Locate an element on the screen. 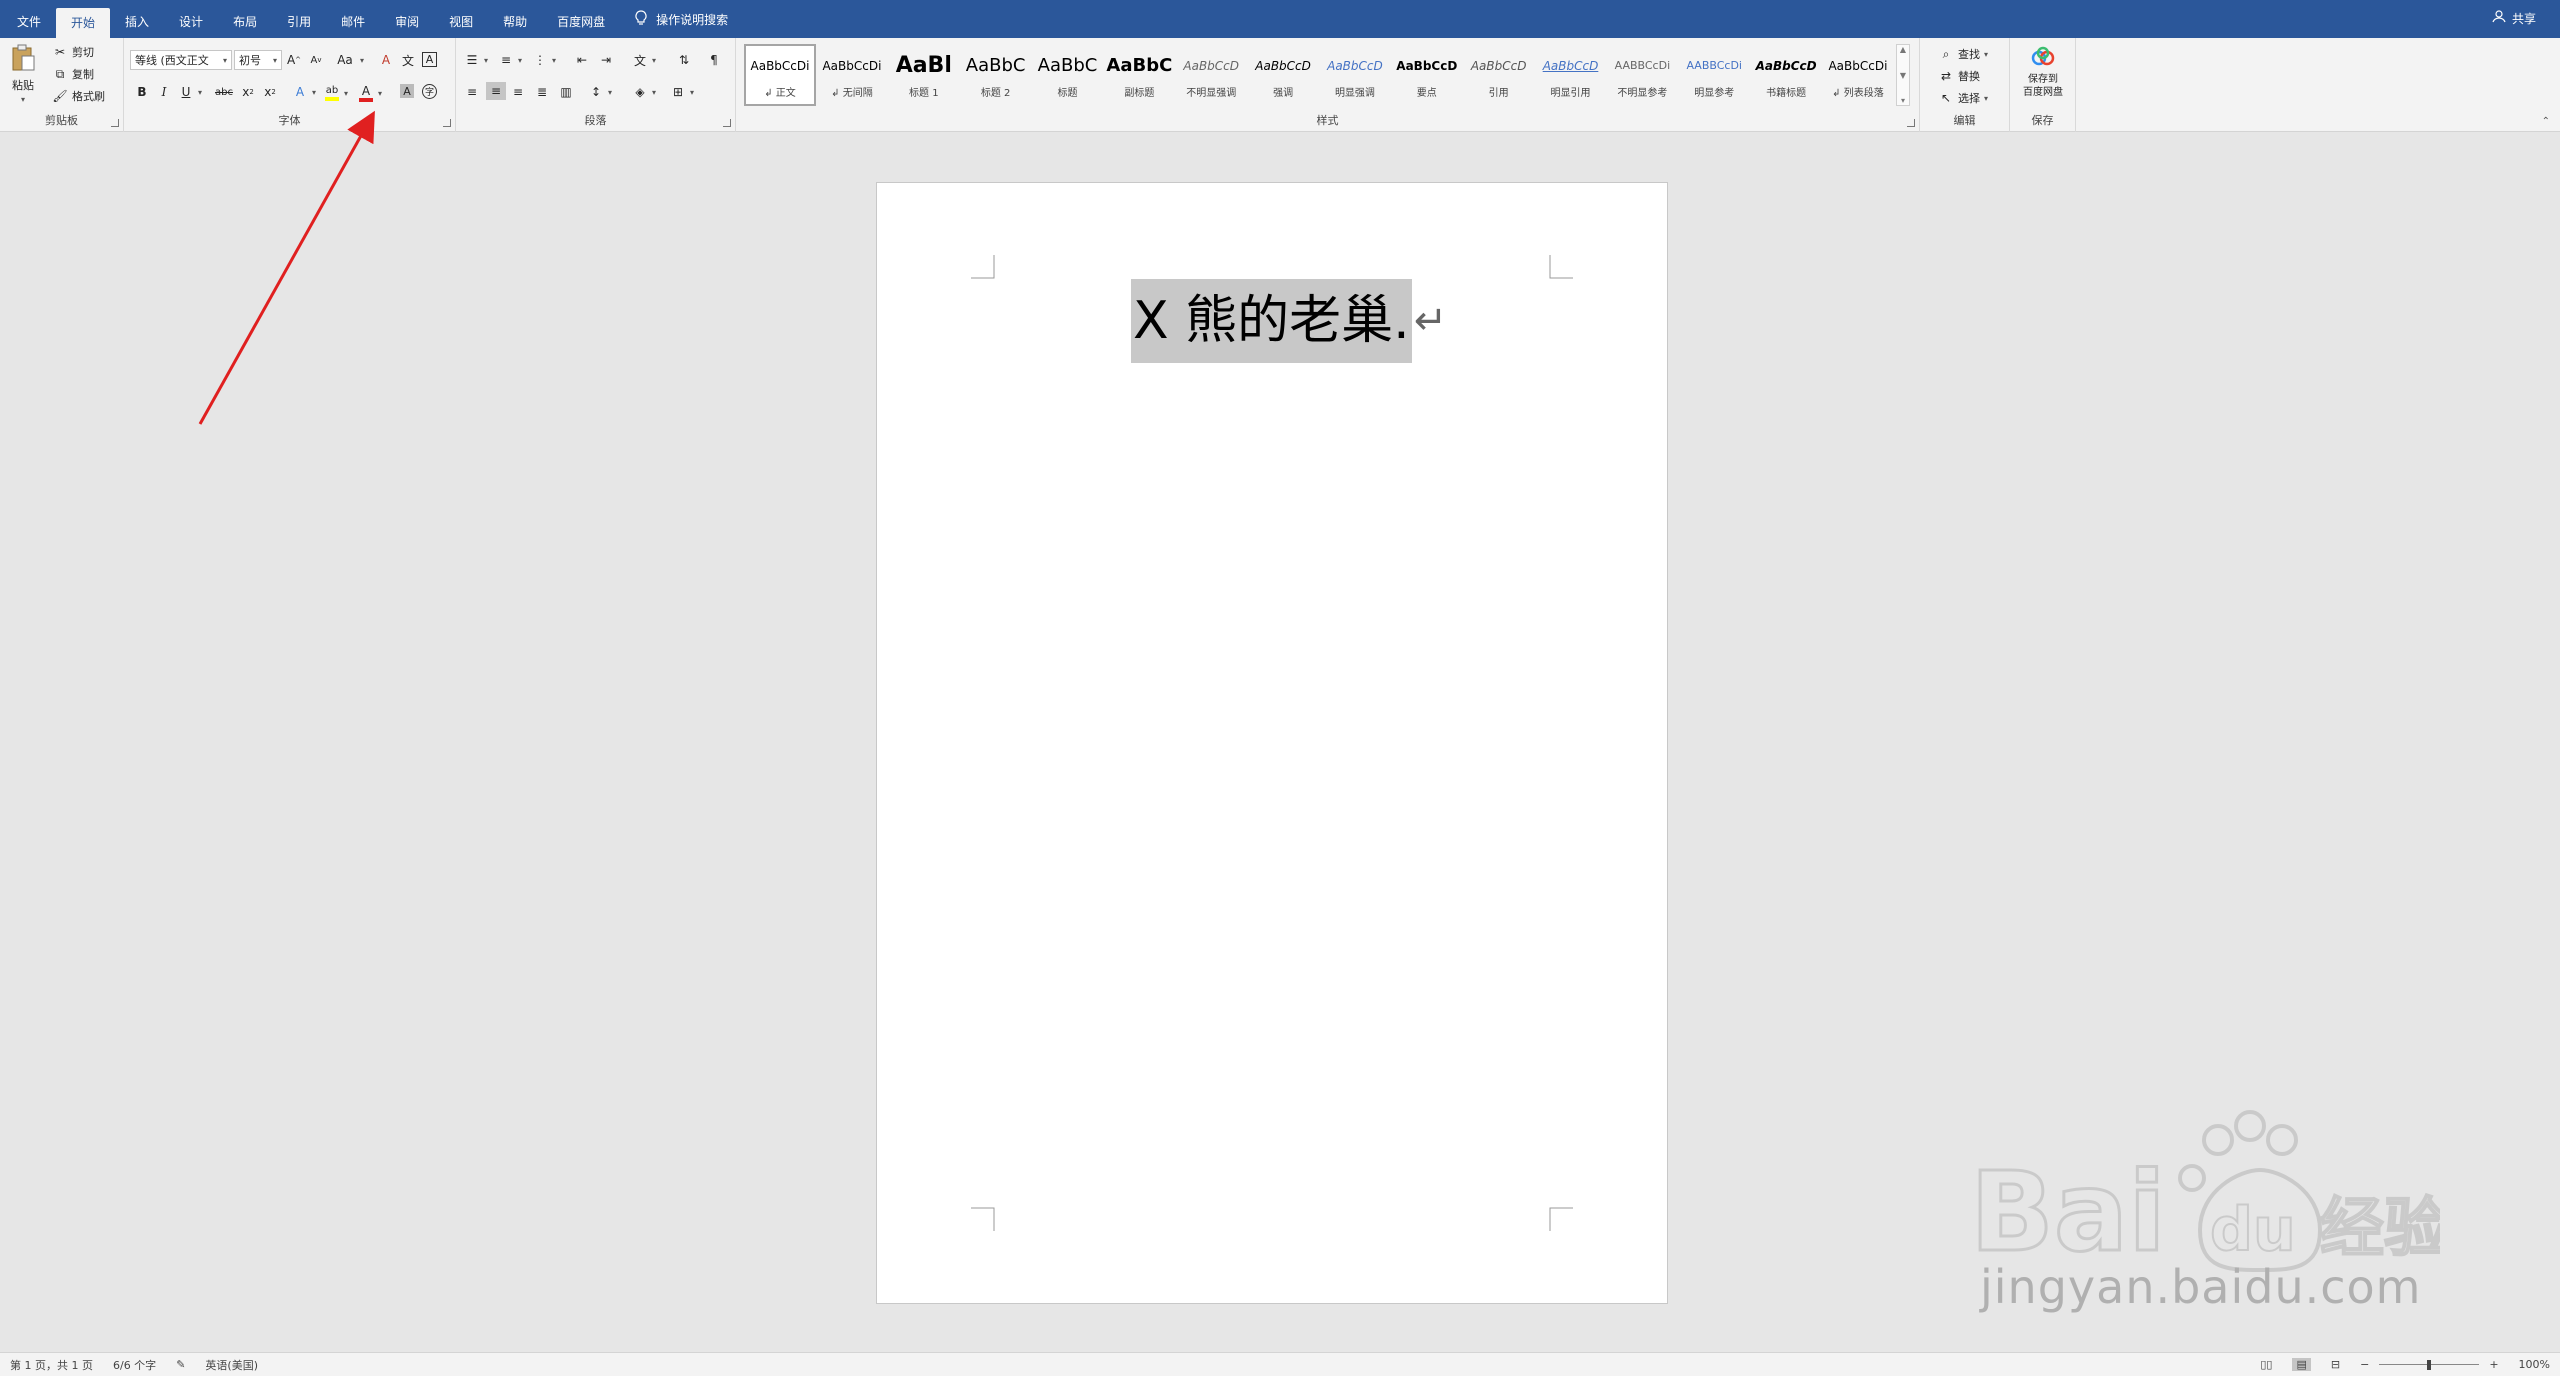  style-subtle-emphasis: AaBbCcD 不明显强调 is located at coordinates (1211, 75).